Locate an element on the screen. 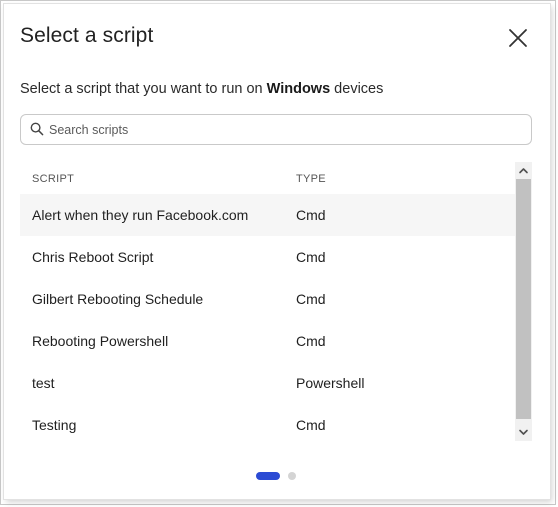 The image size is (558, 507). chevron-down-icon is located at coordinates (523, 432).